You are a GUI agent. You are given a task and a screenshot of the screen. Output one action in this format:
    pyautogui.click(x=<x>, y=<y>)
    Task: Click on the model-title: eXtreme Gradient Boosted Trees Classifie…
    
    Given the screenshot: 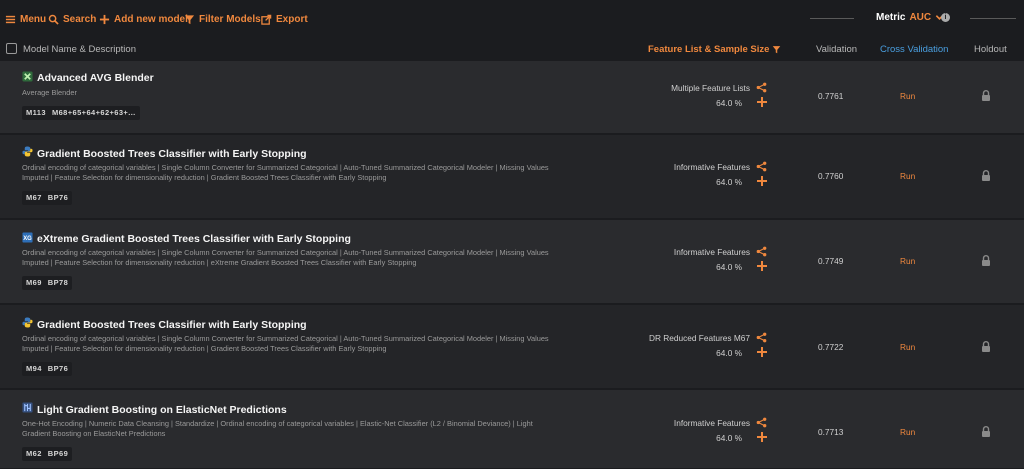 What is the action you would take?
    pyautogui.click(x=194, y=239)
    